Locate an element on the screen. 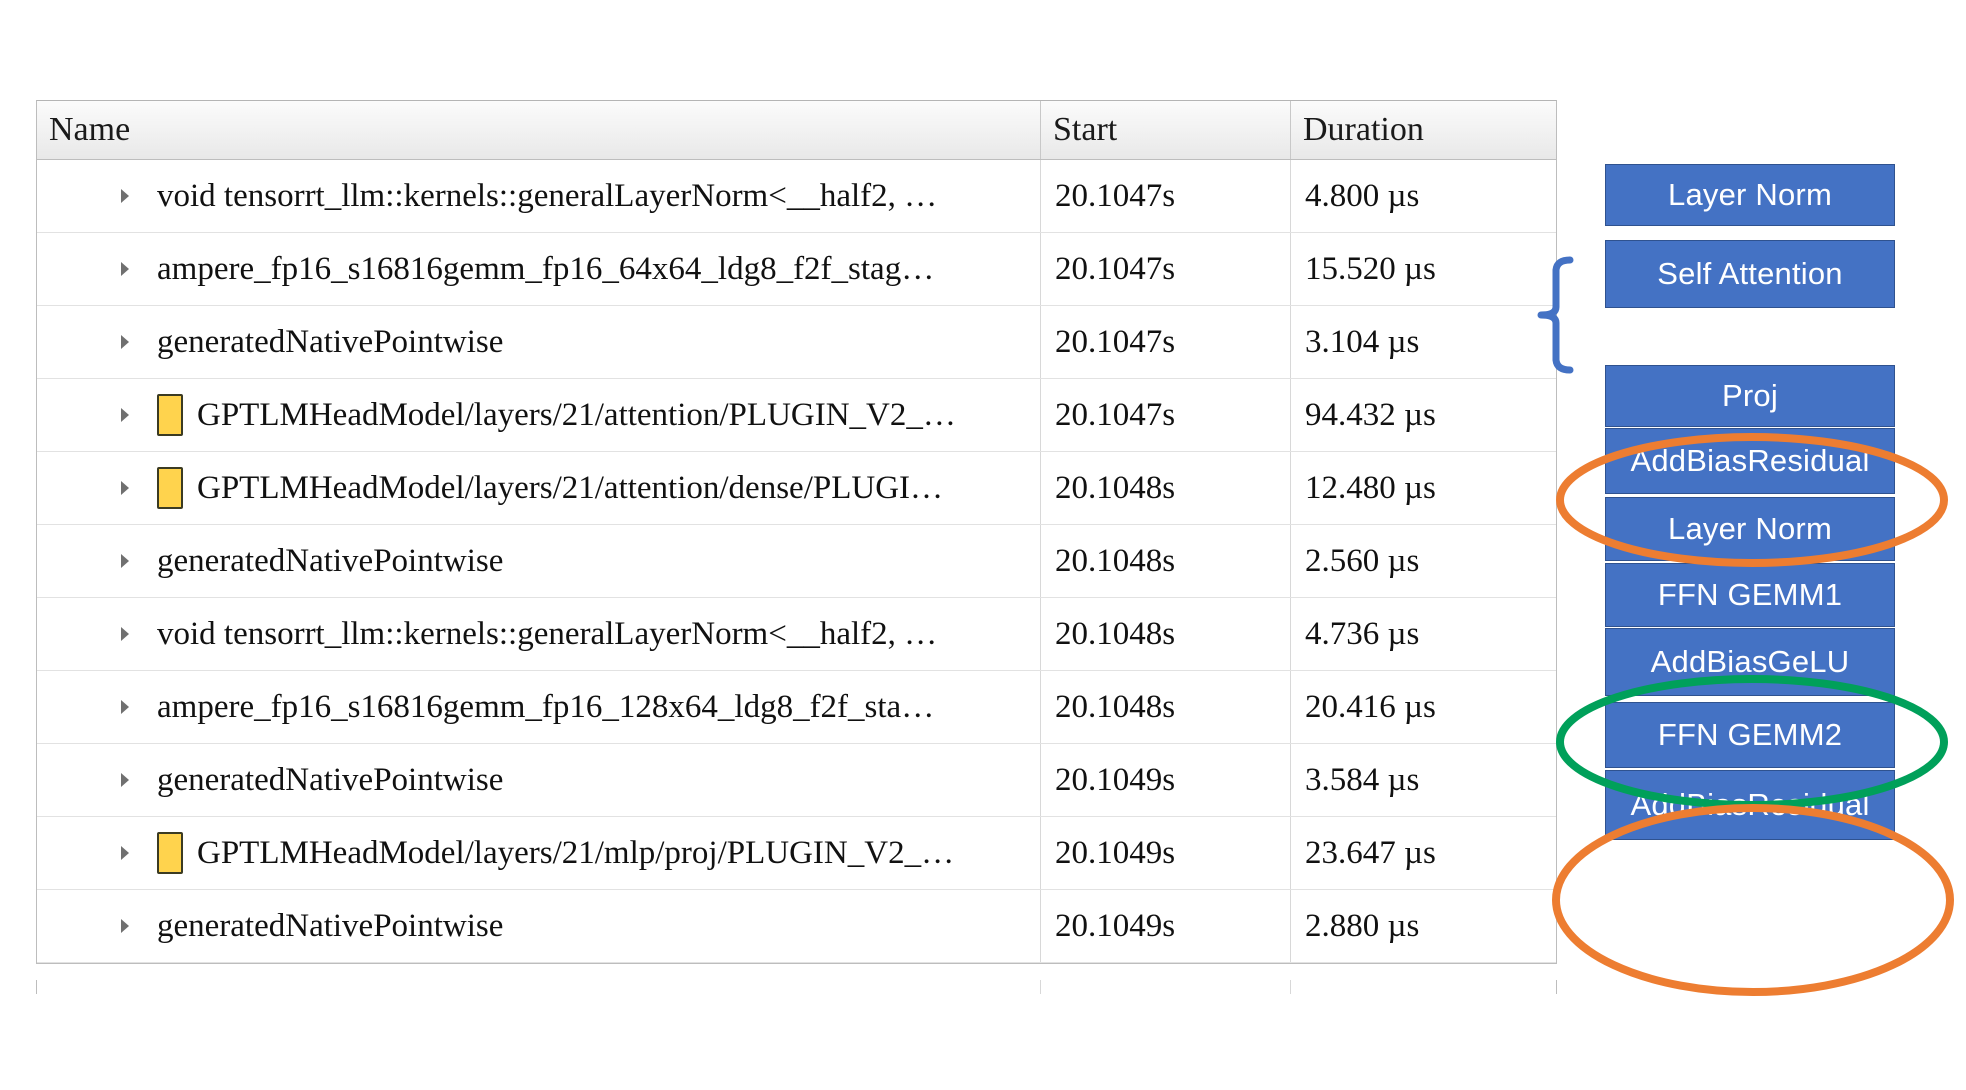 This screenshot has width=1966, height=1090. cell-duration: 23.647 µs is located at coordinates (1370, 852).